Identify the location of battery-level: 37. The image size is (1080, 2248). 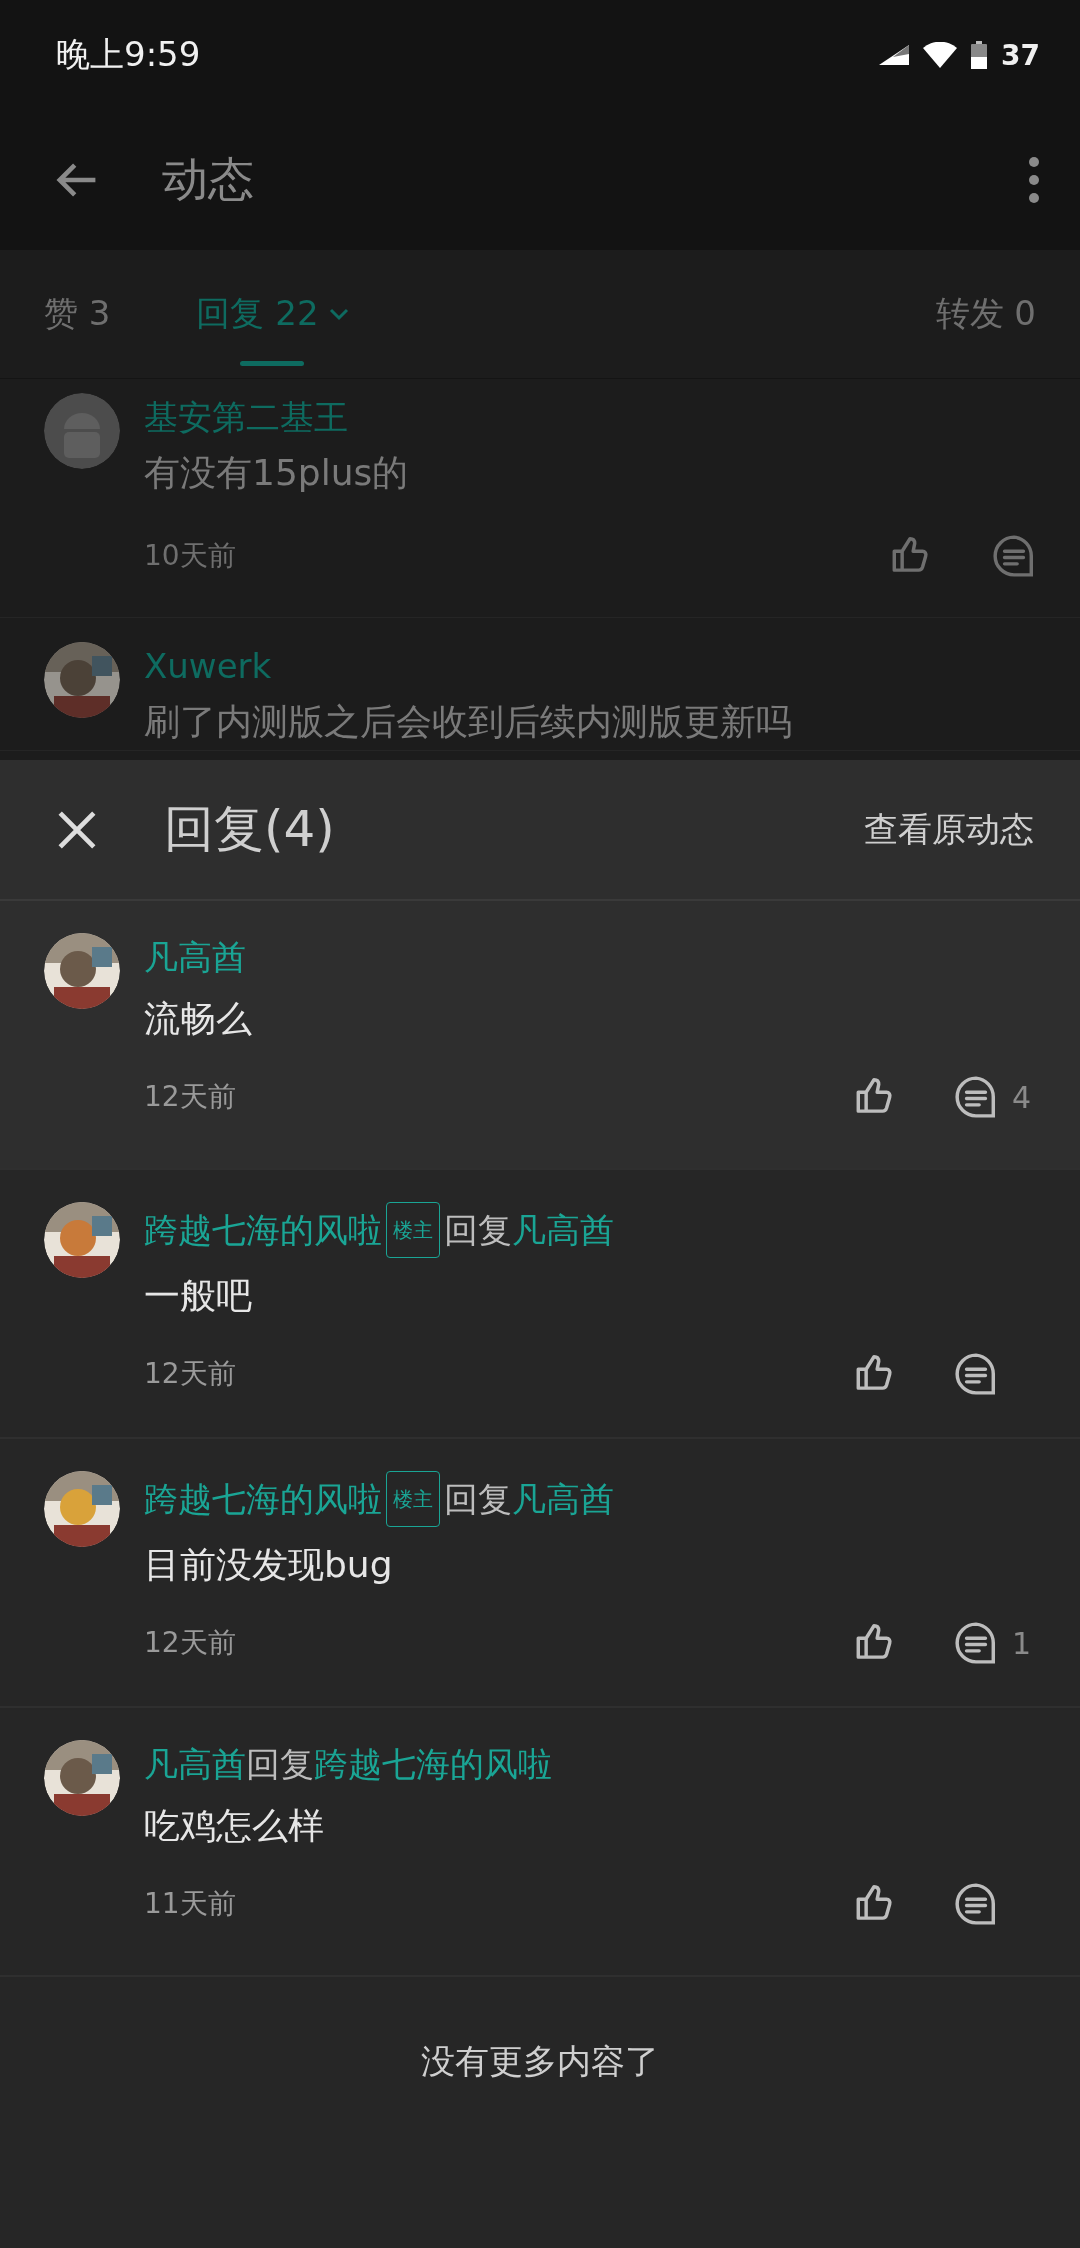
(1020, 55).